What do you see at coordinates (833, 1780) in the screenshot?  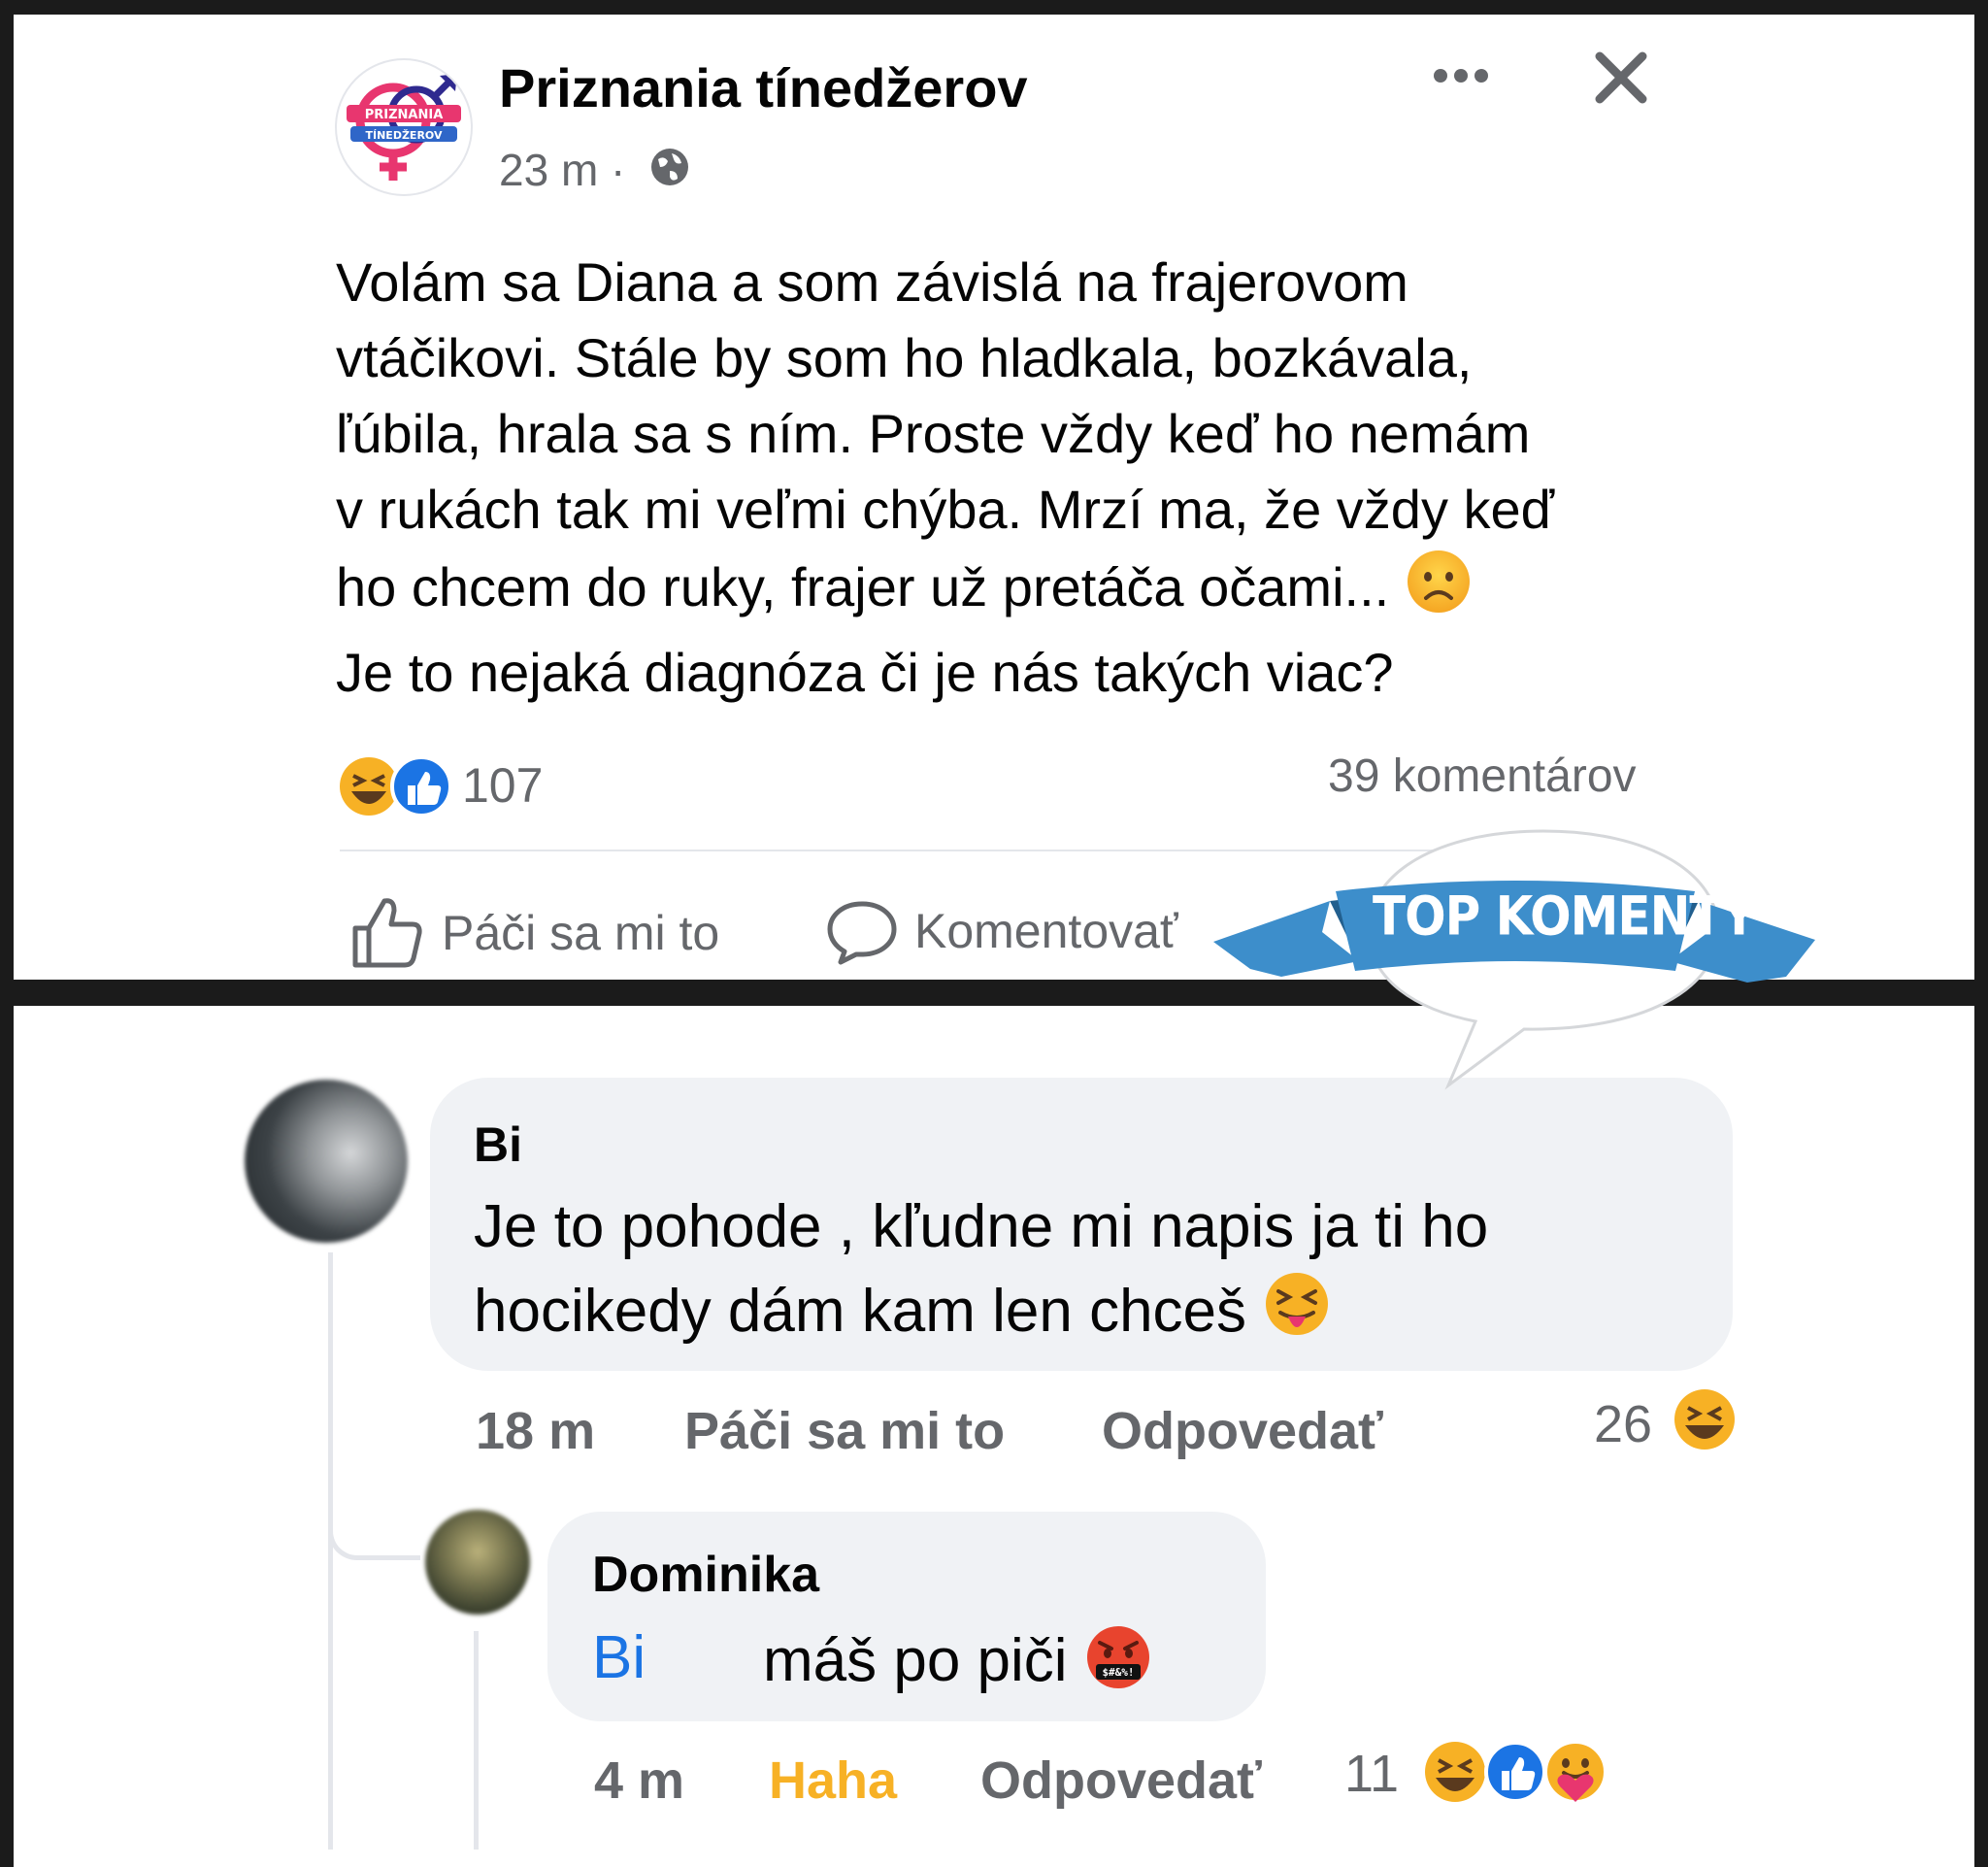 I see `comment-reaction-button: Haha` at bounding box center [833, 1780].